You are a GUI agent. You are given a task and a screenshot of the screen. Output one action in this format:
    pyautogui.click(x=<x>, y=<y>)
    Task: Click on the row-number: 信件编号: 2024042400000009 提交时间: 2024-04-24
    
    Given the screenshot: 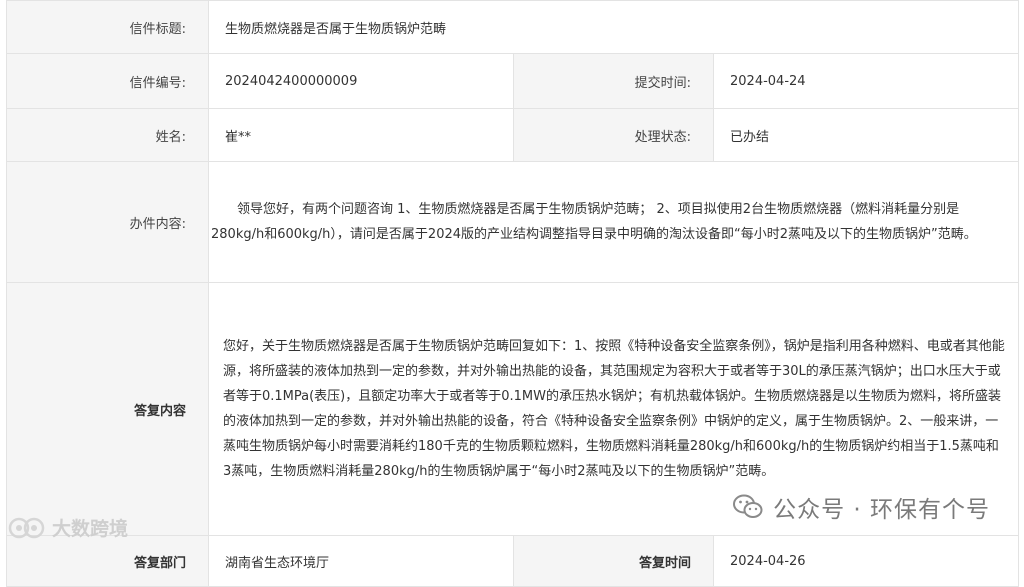 What is the action you would take?
    pyautogui.click(x=512, y=81)
    